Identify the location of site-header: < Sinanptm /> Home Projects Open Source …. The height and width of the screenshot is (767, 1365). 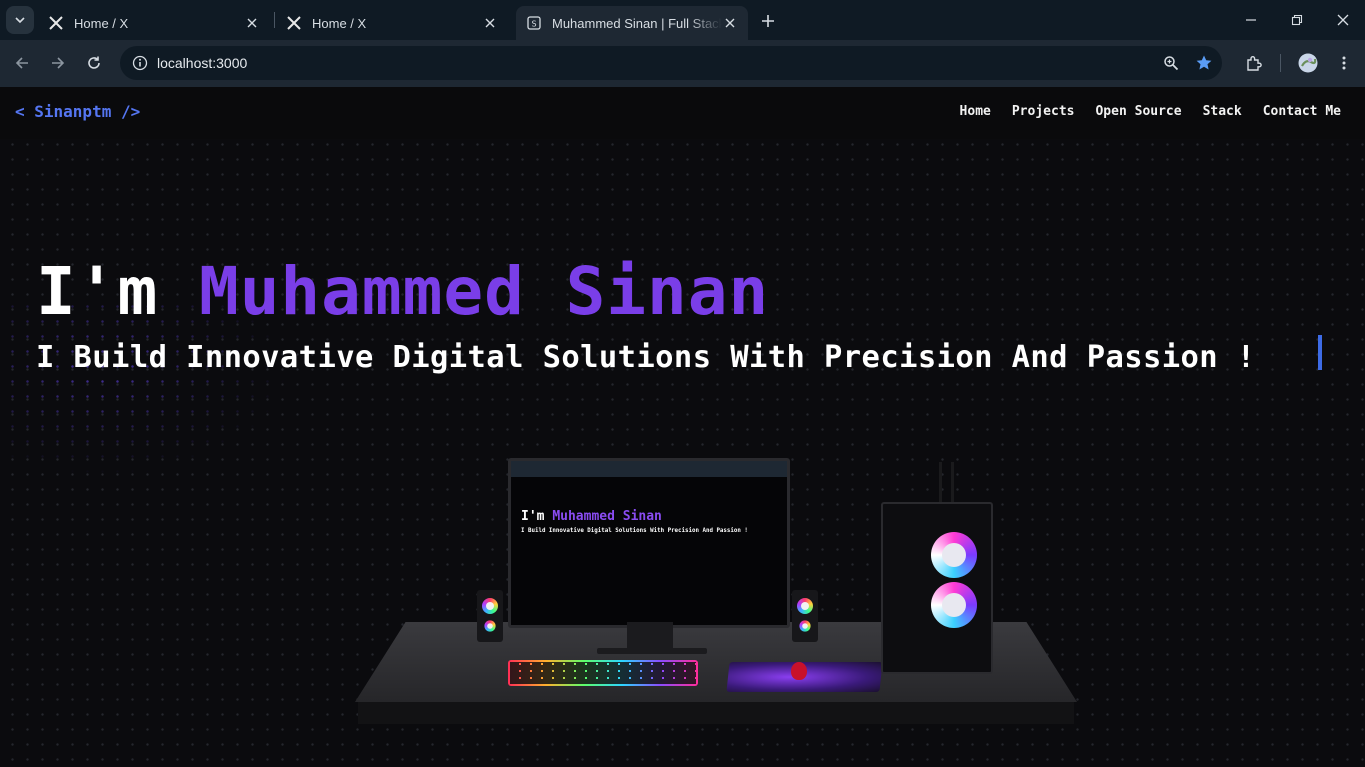
(682, 113).